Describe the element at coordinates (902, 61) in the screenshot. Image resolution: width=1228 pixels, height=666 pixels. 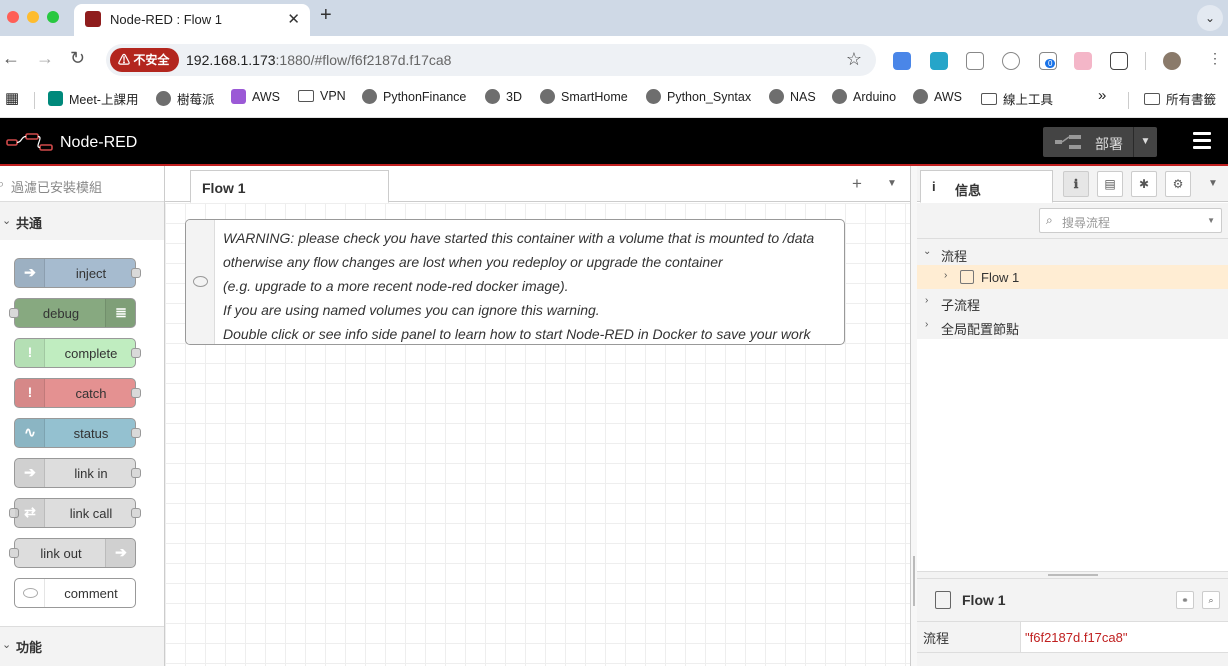
I see `translate-extension-icon` at that location.